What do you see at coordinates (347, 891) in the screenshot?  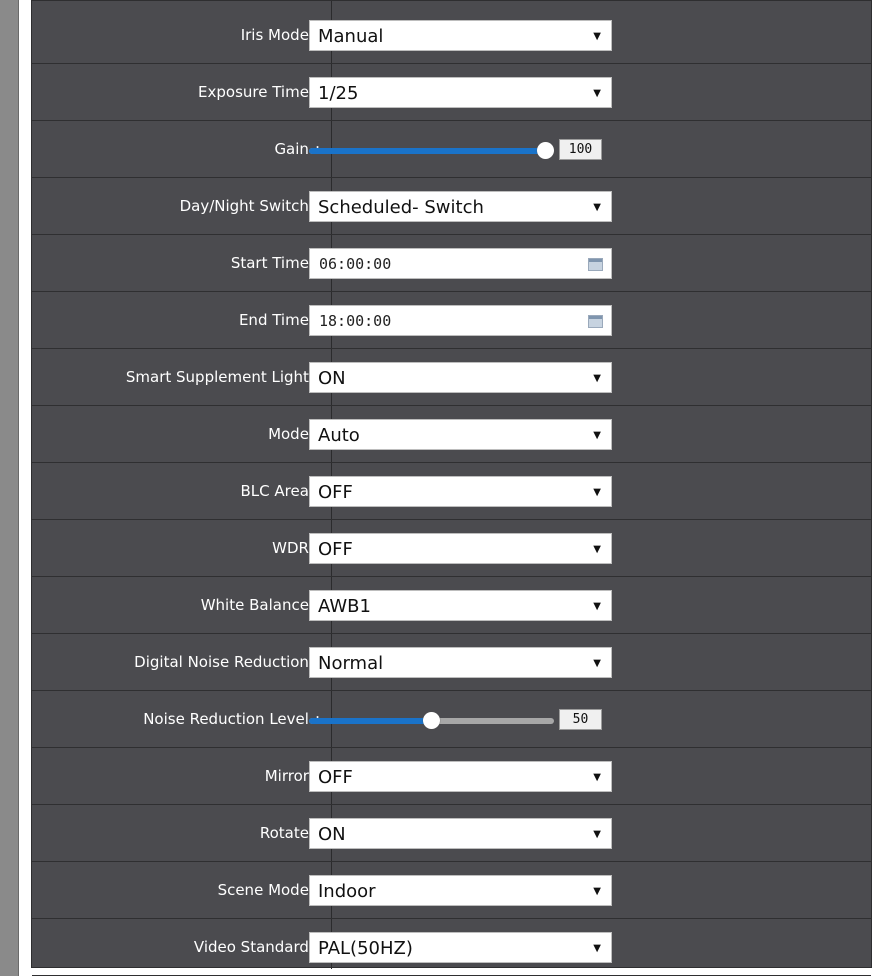 I see `select-value: Indoor` at bounding box center [347, 891].